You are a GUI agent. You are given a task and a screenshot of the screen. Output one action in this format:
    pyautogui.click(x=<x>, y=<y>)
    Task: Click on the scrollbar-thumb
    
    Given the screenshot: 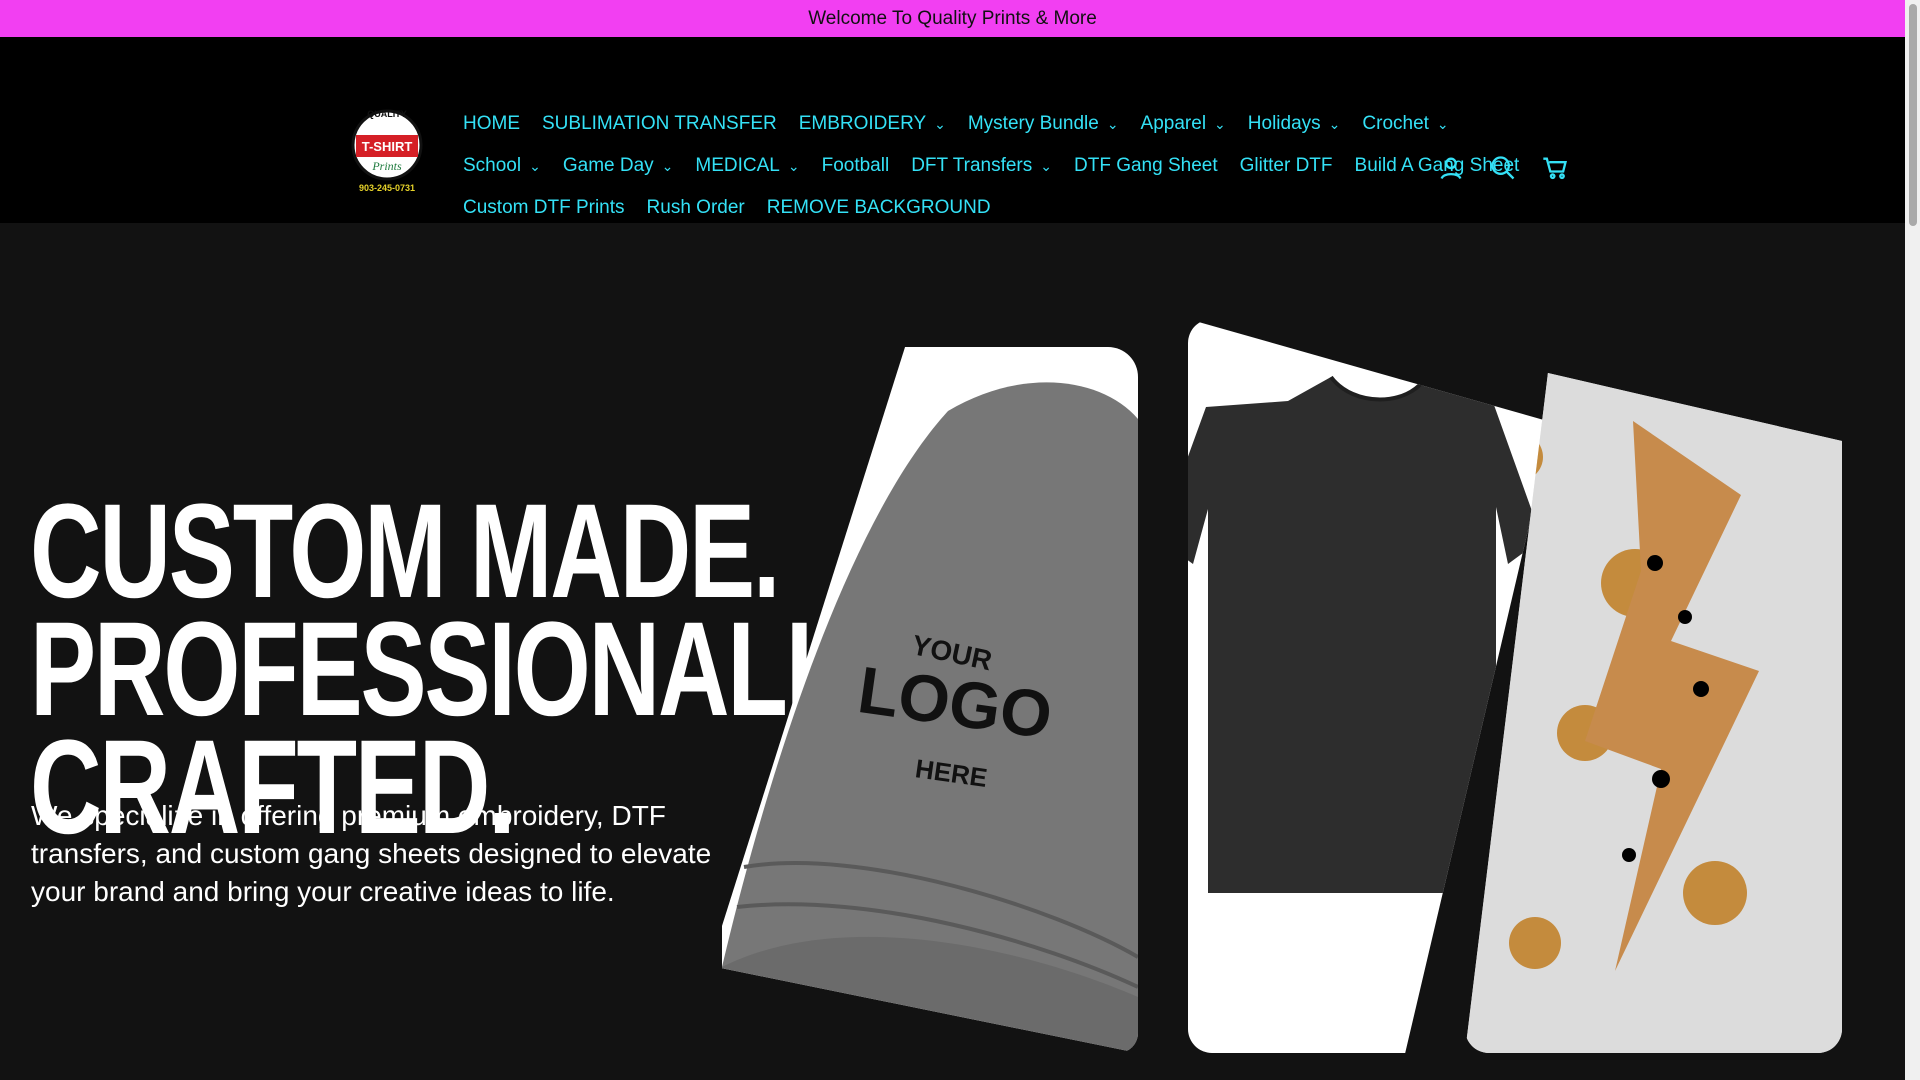 What is the action you would take?
    pyautogui.click(x=1913, y=115)
    